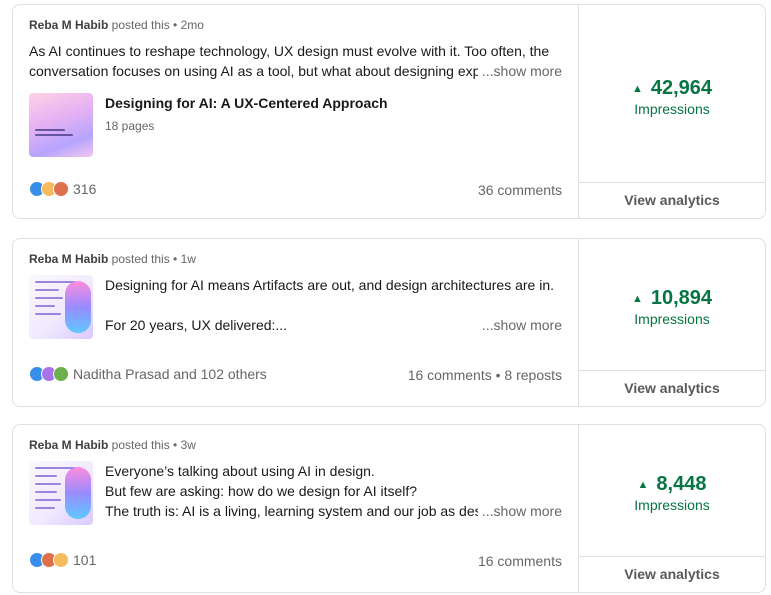 This screenshot has width=771, height=595. I want to click on post-byline: Reba M Habib posted this • 1w, so click(112, 259).